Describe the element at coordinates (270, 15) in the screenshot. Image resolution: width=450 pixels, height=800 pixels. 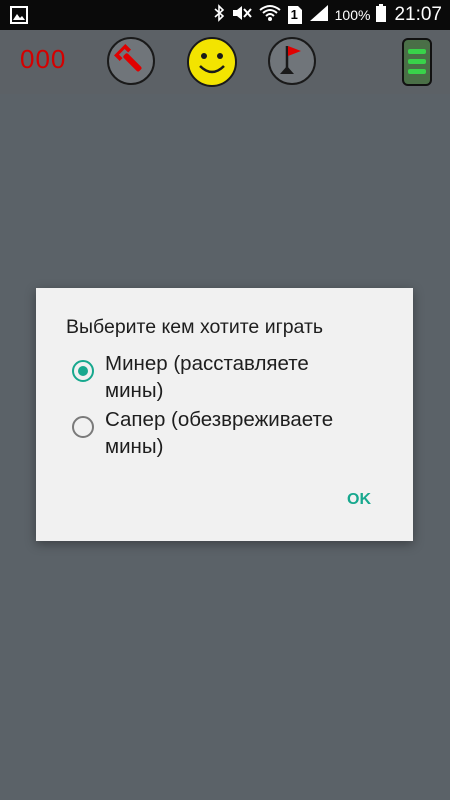
I see `wifi-icon` at that location.